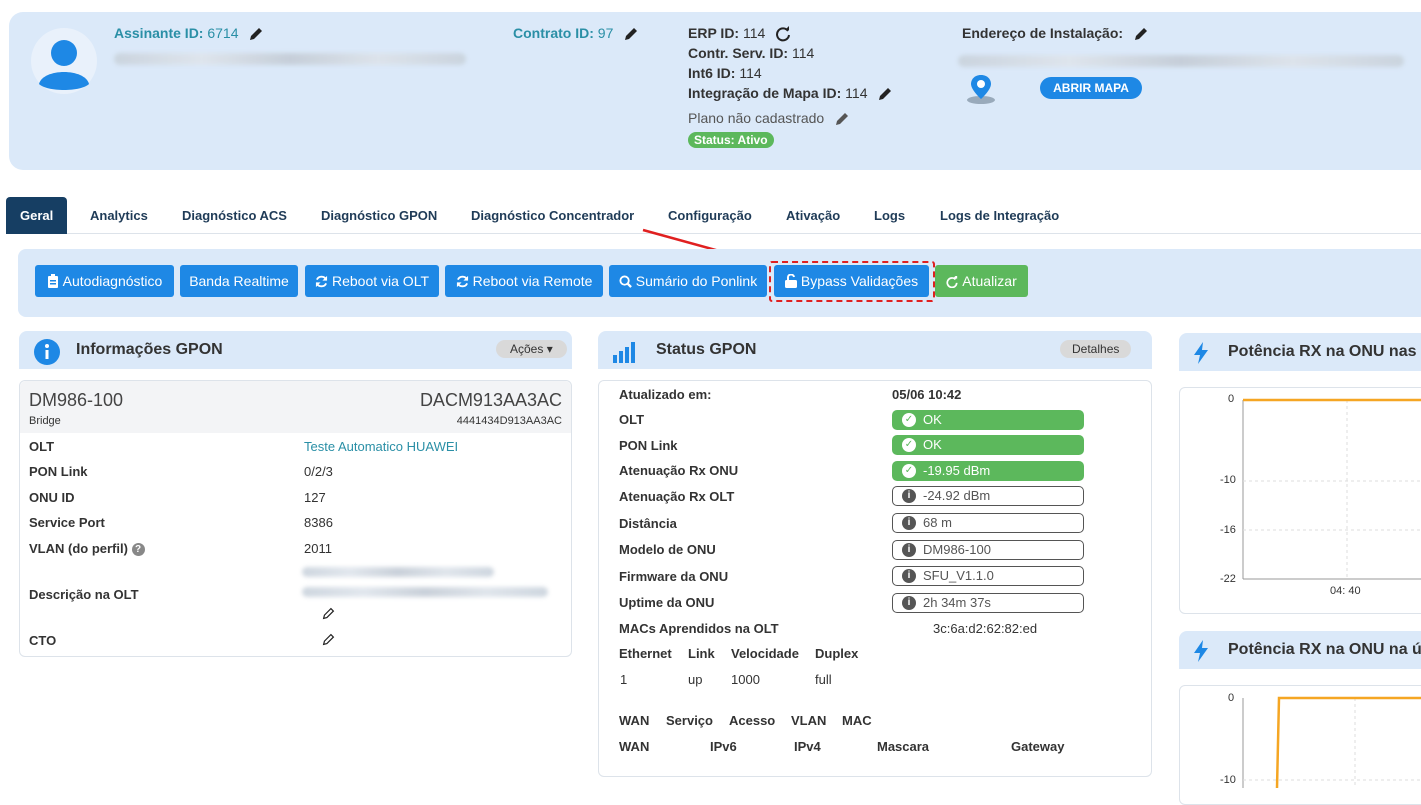  Describe the element at coordinates (87, 549) in the screenshot. I see `vlan-label: VLAN (do perfil) ?` at that location.